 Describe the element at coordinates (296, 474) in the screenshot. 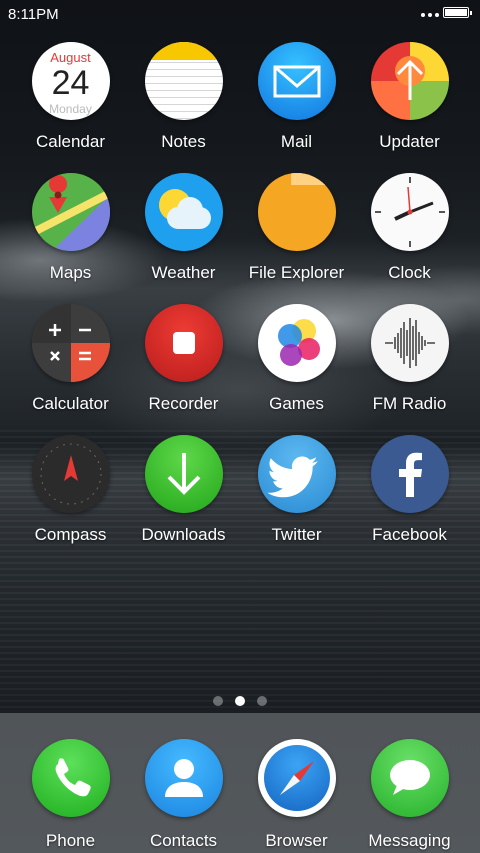

I see `twitter-icon` at that location.